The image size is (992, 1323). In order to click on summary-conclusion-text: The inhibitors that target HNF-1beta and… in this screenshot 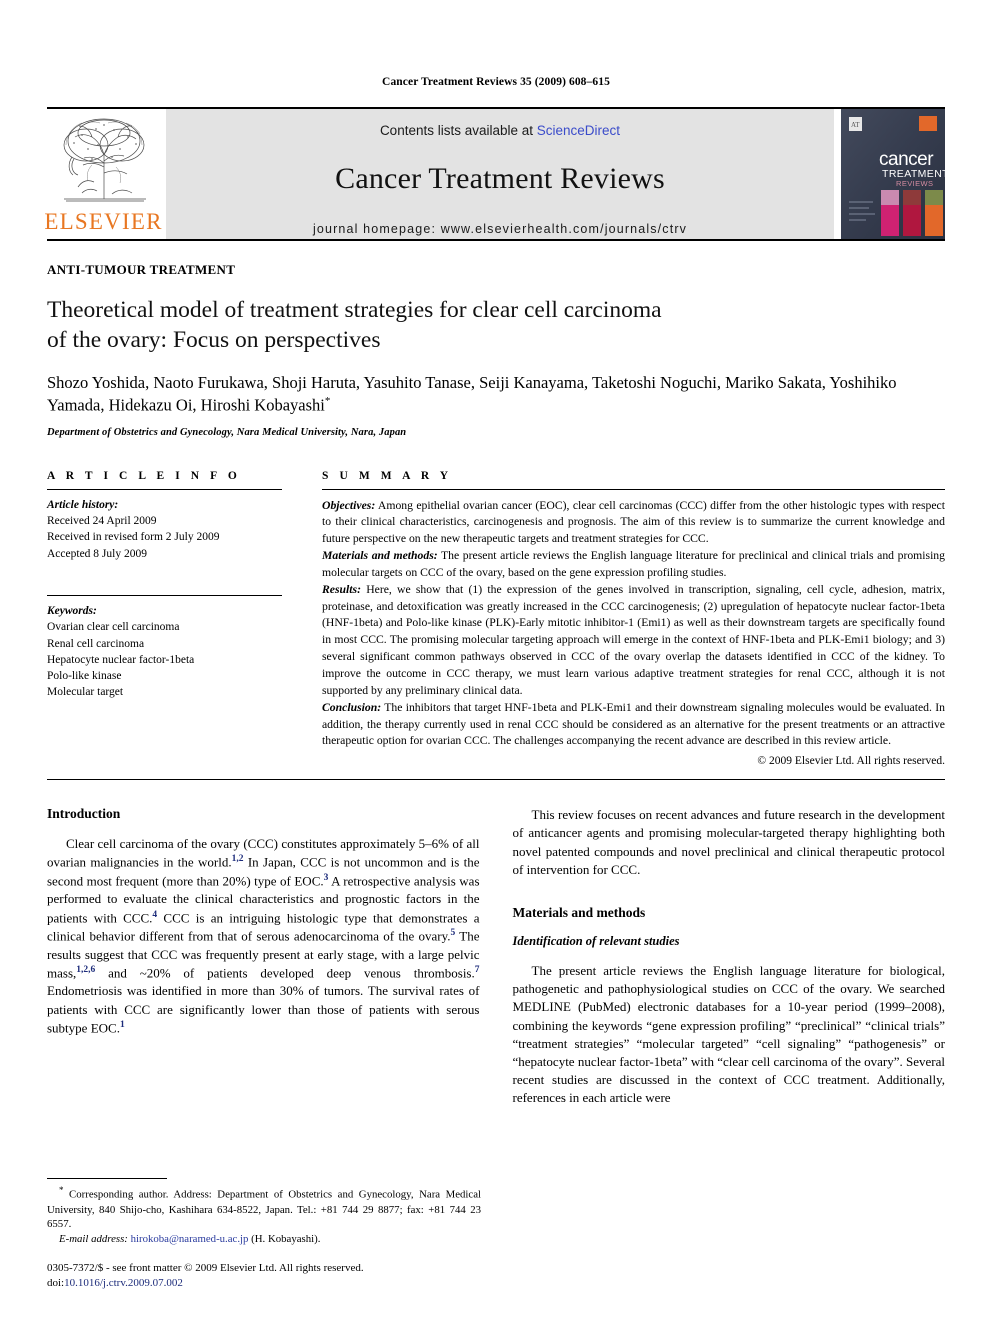, I will do `click(633, 724)`.